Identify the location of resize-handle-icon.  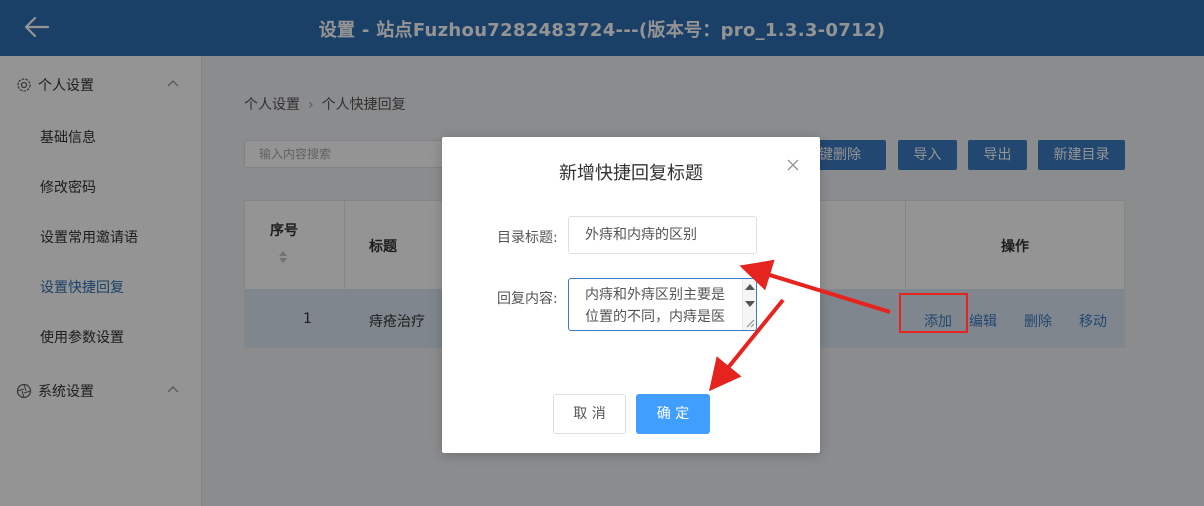
(750, 323).